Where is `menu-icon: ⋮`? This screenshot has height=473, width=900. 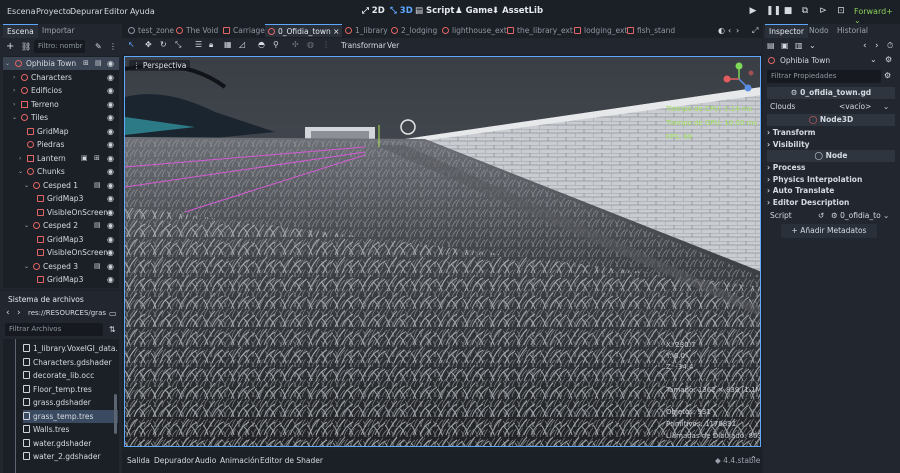 menu-icon: ⋮ is located at coordinates (113, 46).